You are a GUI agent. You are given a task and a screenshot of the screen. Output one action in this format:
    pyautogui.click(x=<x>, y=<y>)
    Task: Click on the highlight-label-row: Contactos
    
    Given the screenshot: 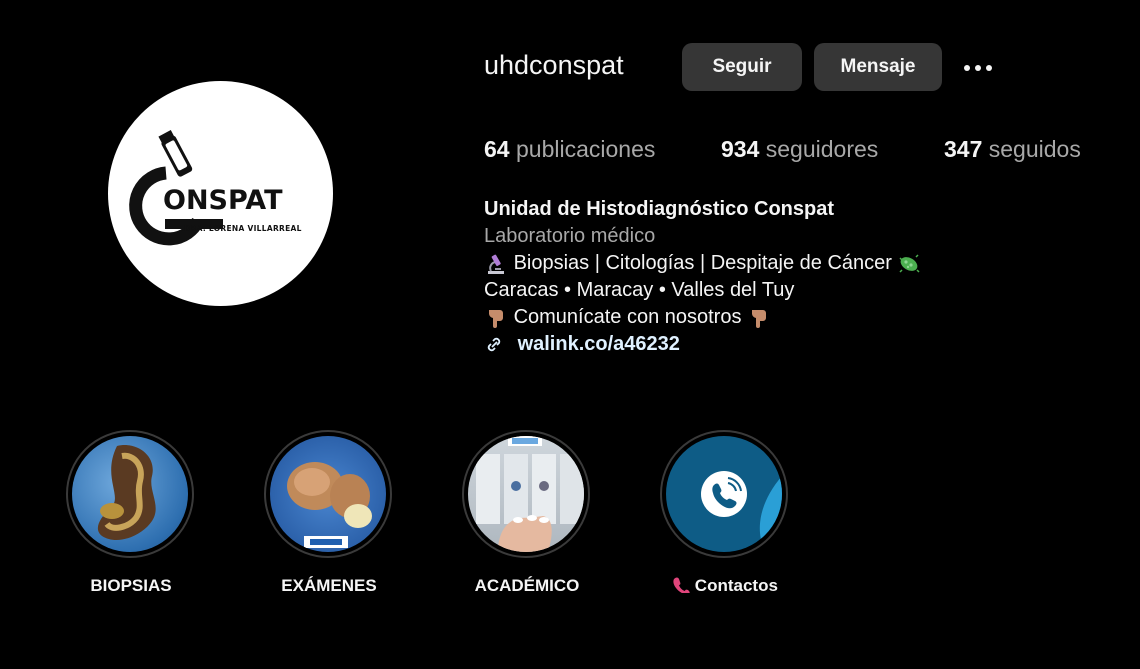 What is the action you would take?
    pyautogui.click(x=725, y=586)
    